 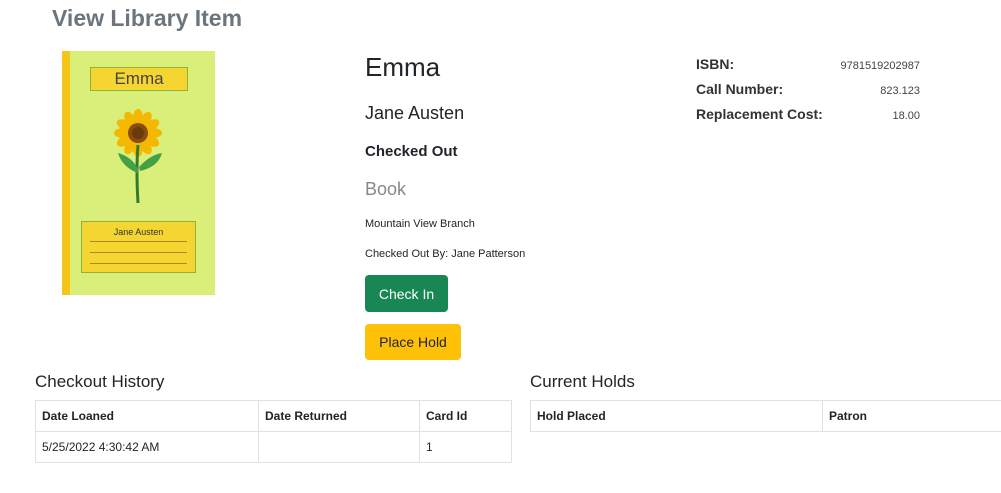 I want to click on current-holds-table: Hold Placed Patron, so click(x=765, y=416).